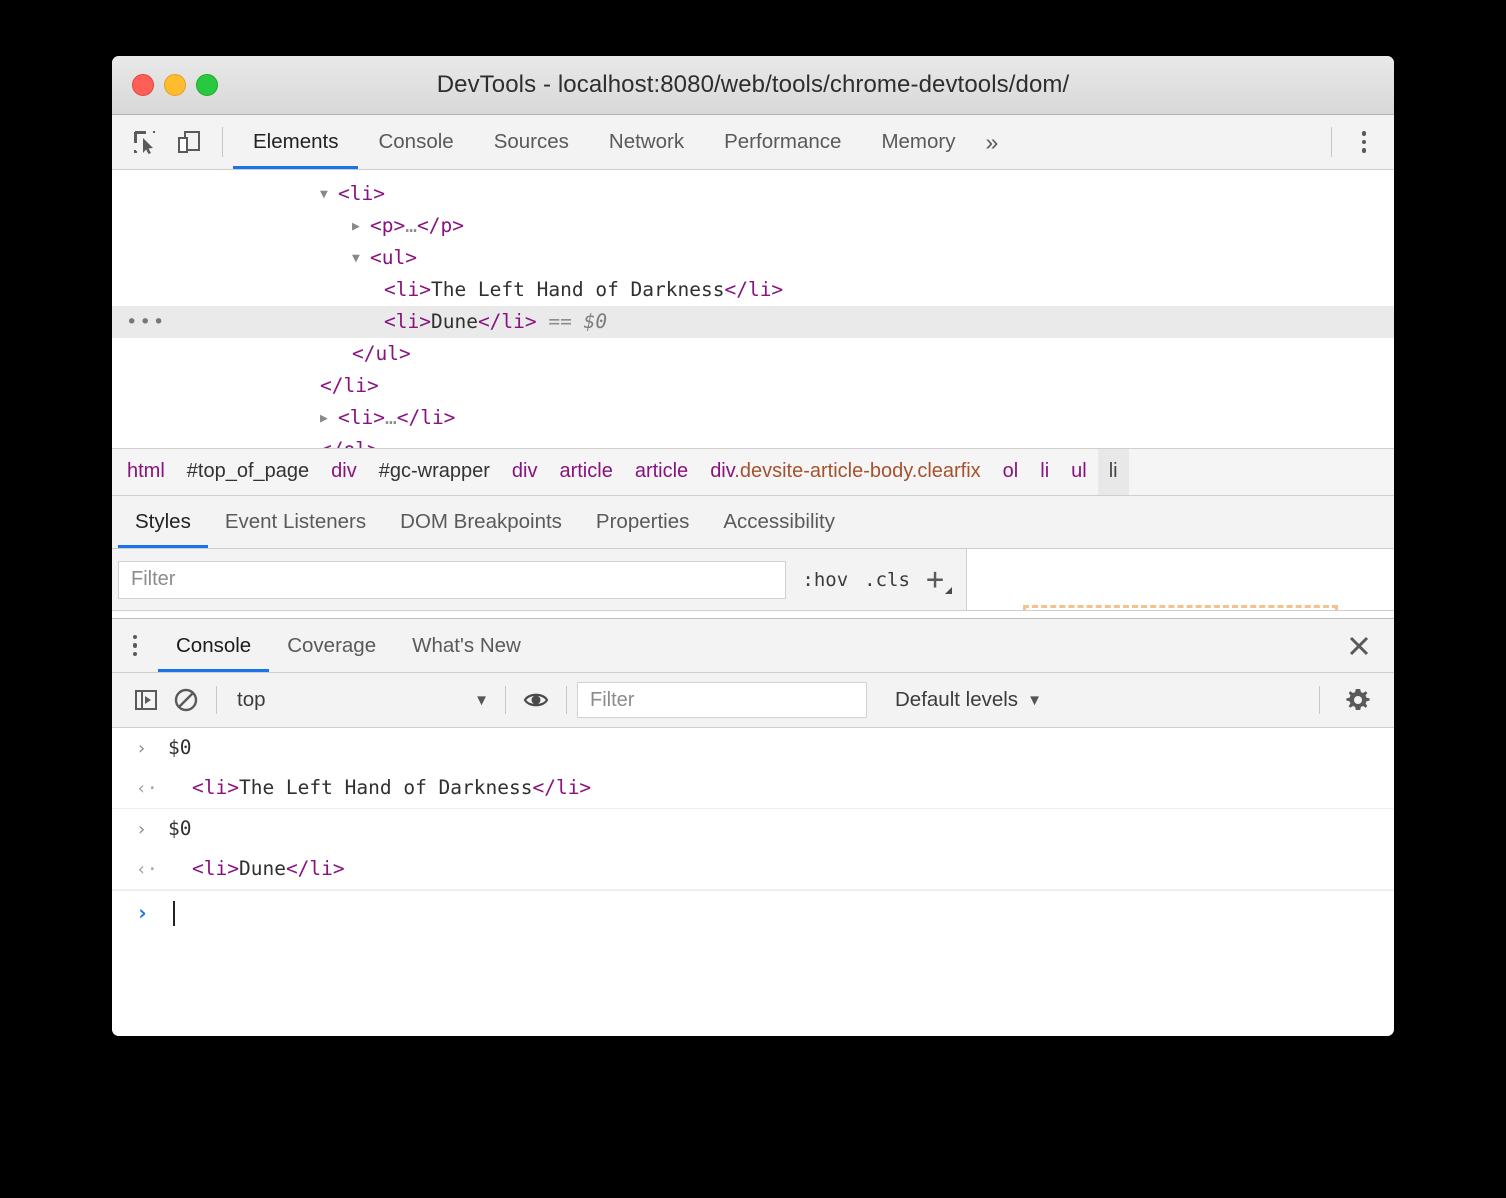 This screenshot has height=1198, width=1506. I want to click on tab-properties: Properties, so click(642, 522).